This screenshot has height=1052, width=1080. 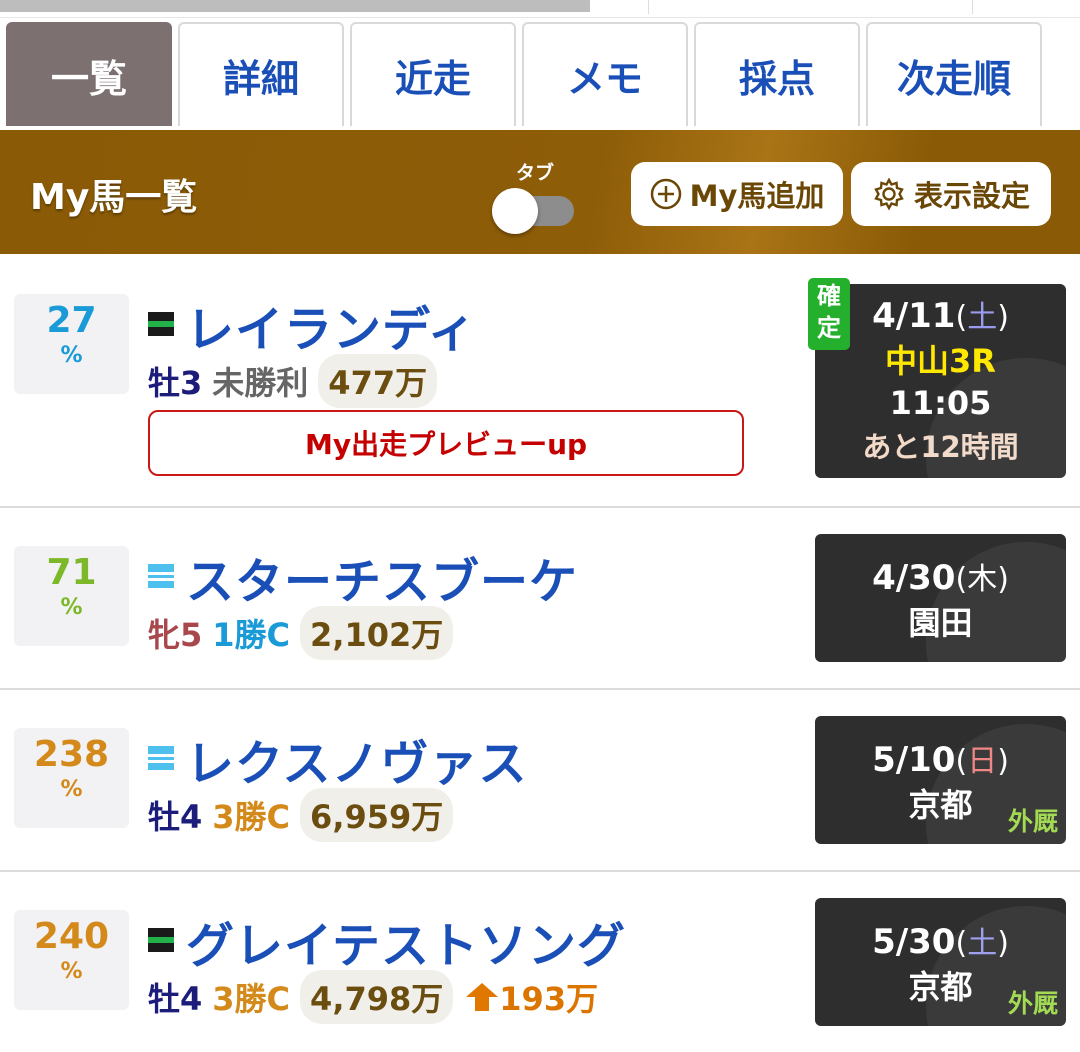 I want to click on race-date-value: 5/30, so click(x=914, y=942).